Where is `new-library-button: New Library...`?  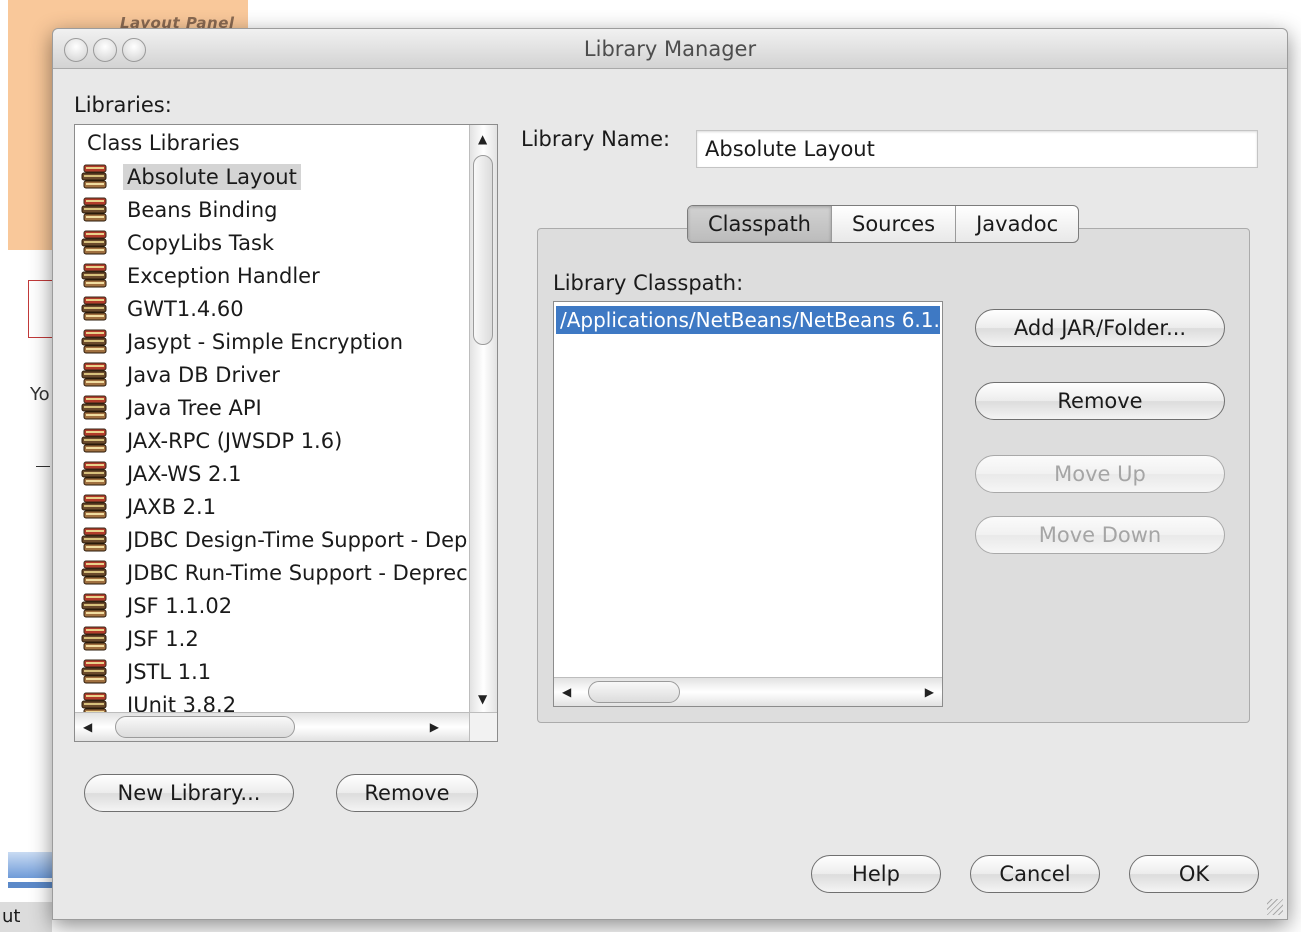 new-library-button: New Library... is located at coordinates (189, 793).